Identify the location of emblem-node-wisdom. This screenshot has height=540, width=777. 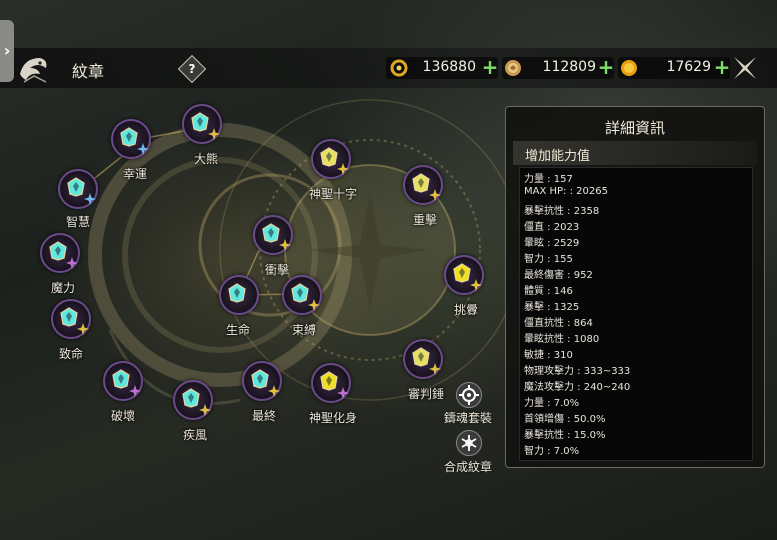
(78, 189).